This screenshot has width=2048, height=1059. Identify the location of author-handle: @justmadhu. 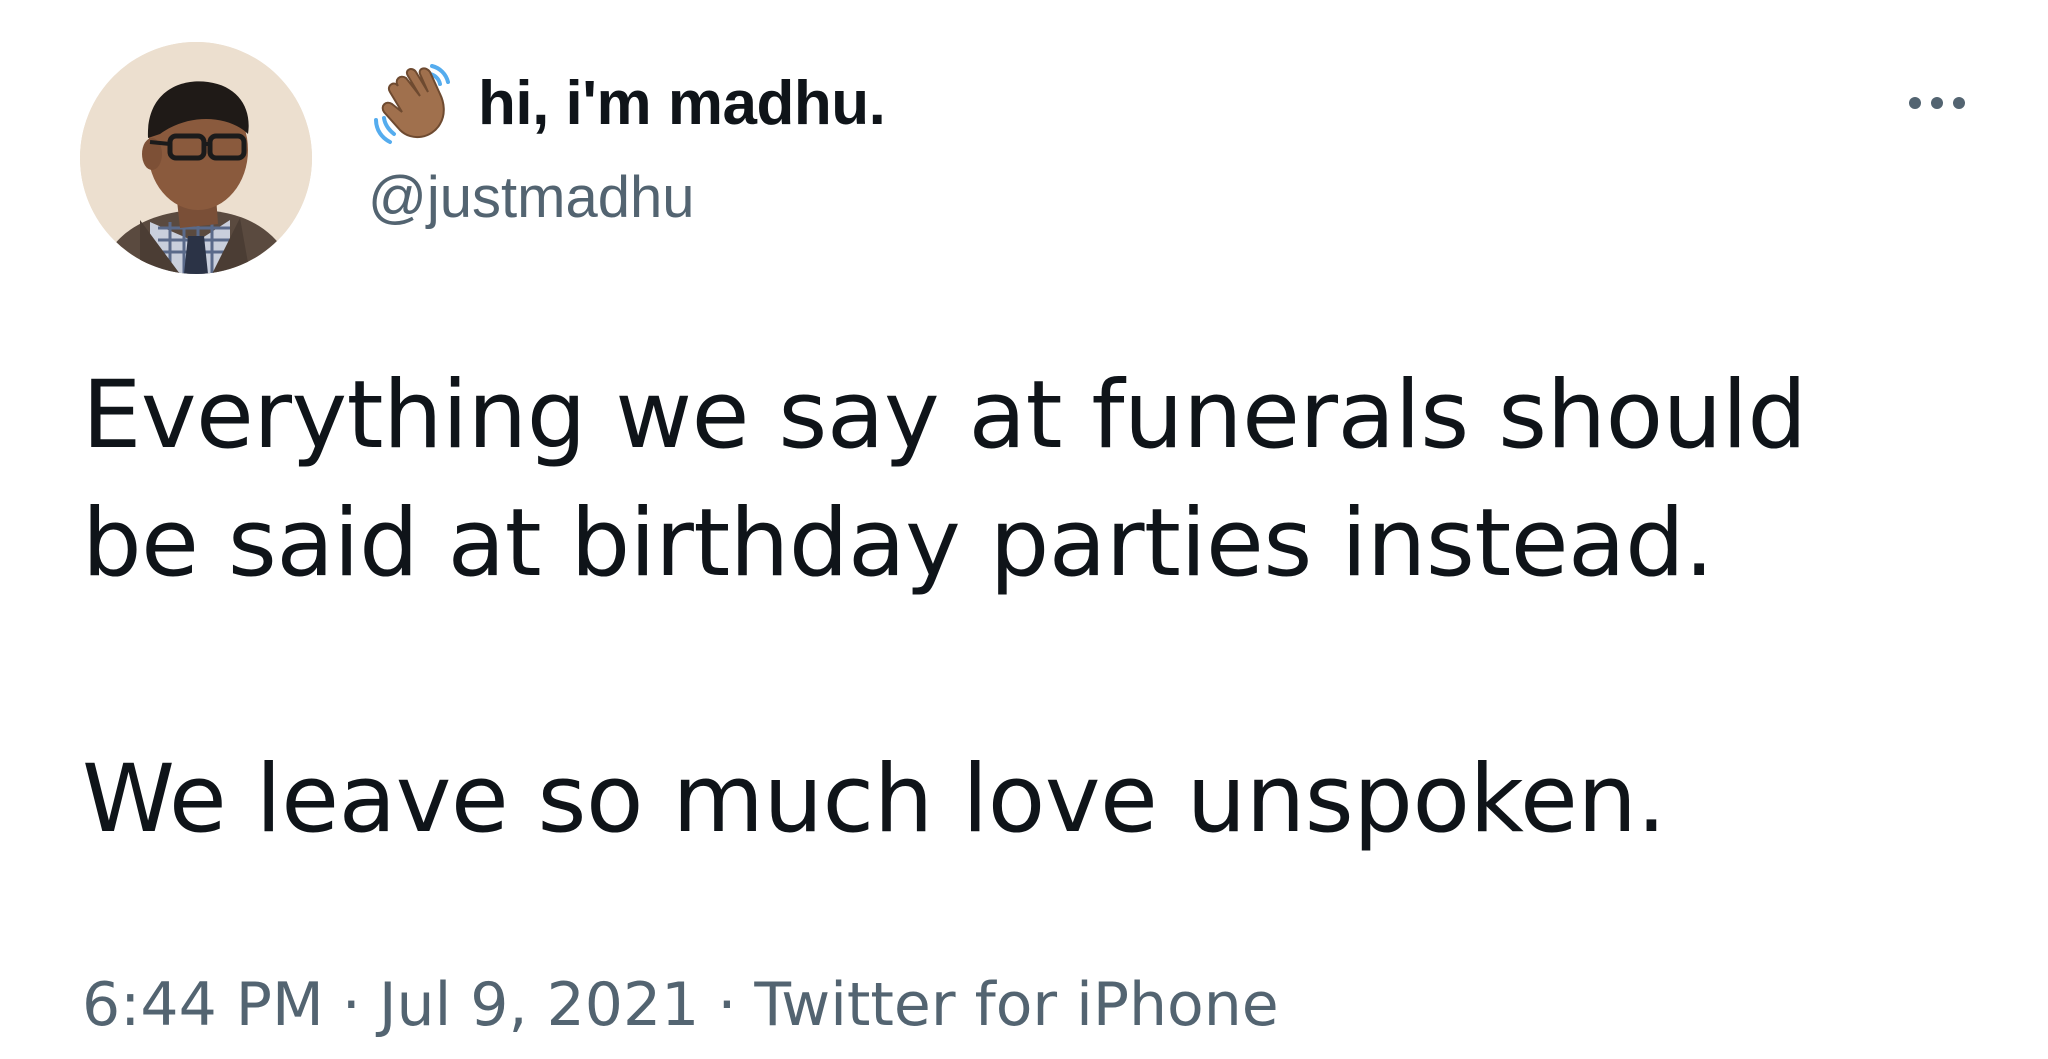
(531, 197).